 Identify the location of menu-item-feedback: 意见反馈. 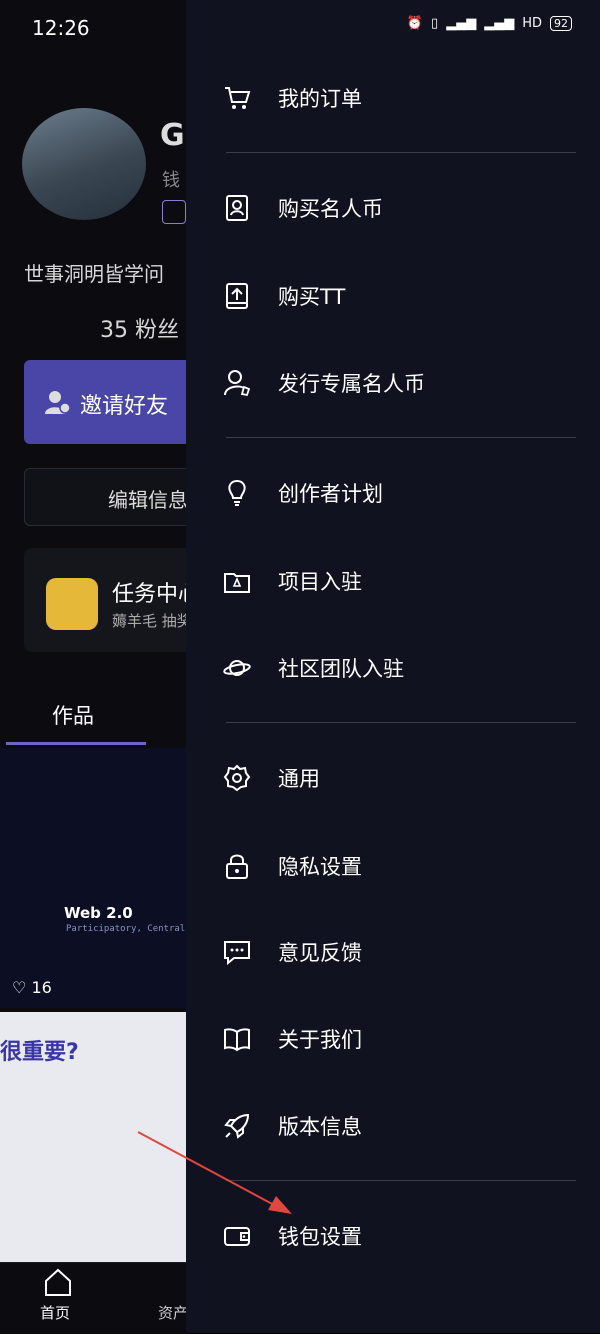
(292, 952).